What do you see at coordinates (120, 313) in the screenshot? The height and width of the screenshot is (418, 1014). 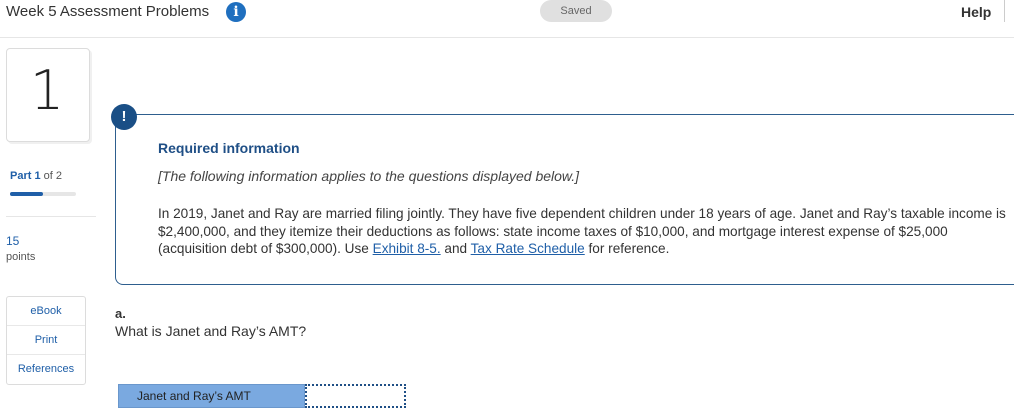 I see `question-part-letter: a.` at bounding box center [120, 313].